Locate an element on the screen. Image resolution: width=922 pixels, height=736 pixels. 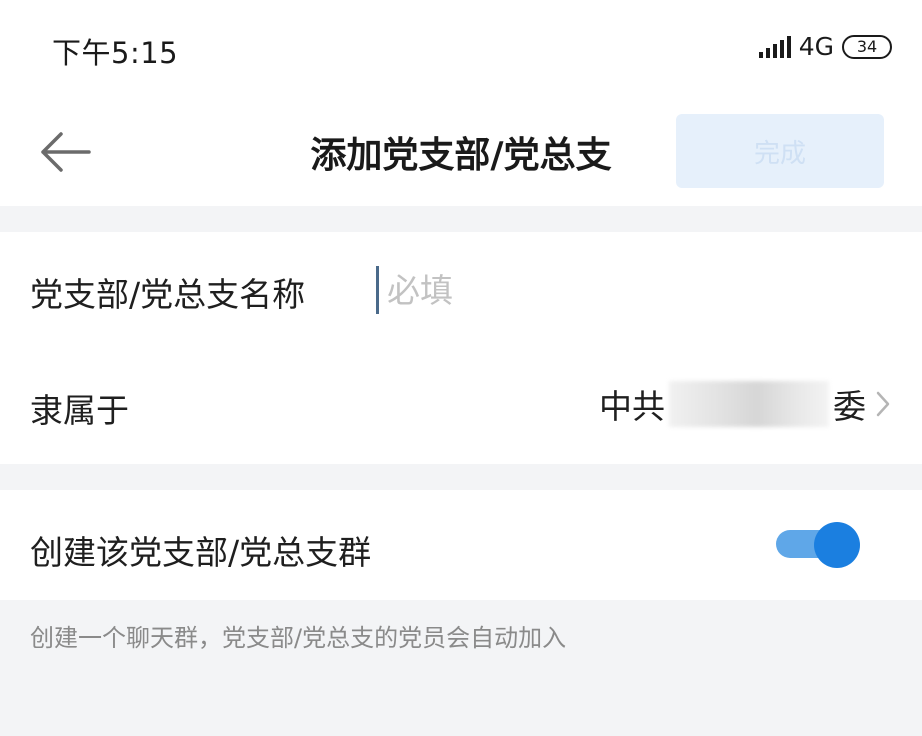
parent-label: 隶属于 is located at coordinates (79, 410).